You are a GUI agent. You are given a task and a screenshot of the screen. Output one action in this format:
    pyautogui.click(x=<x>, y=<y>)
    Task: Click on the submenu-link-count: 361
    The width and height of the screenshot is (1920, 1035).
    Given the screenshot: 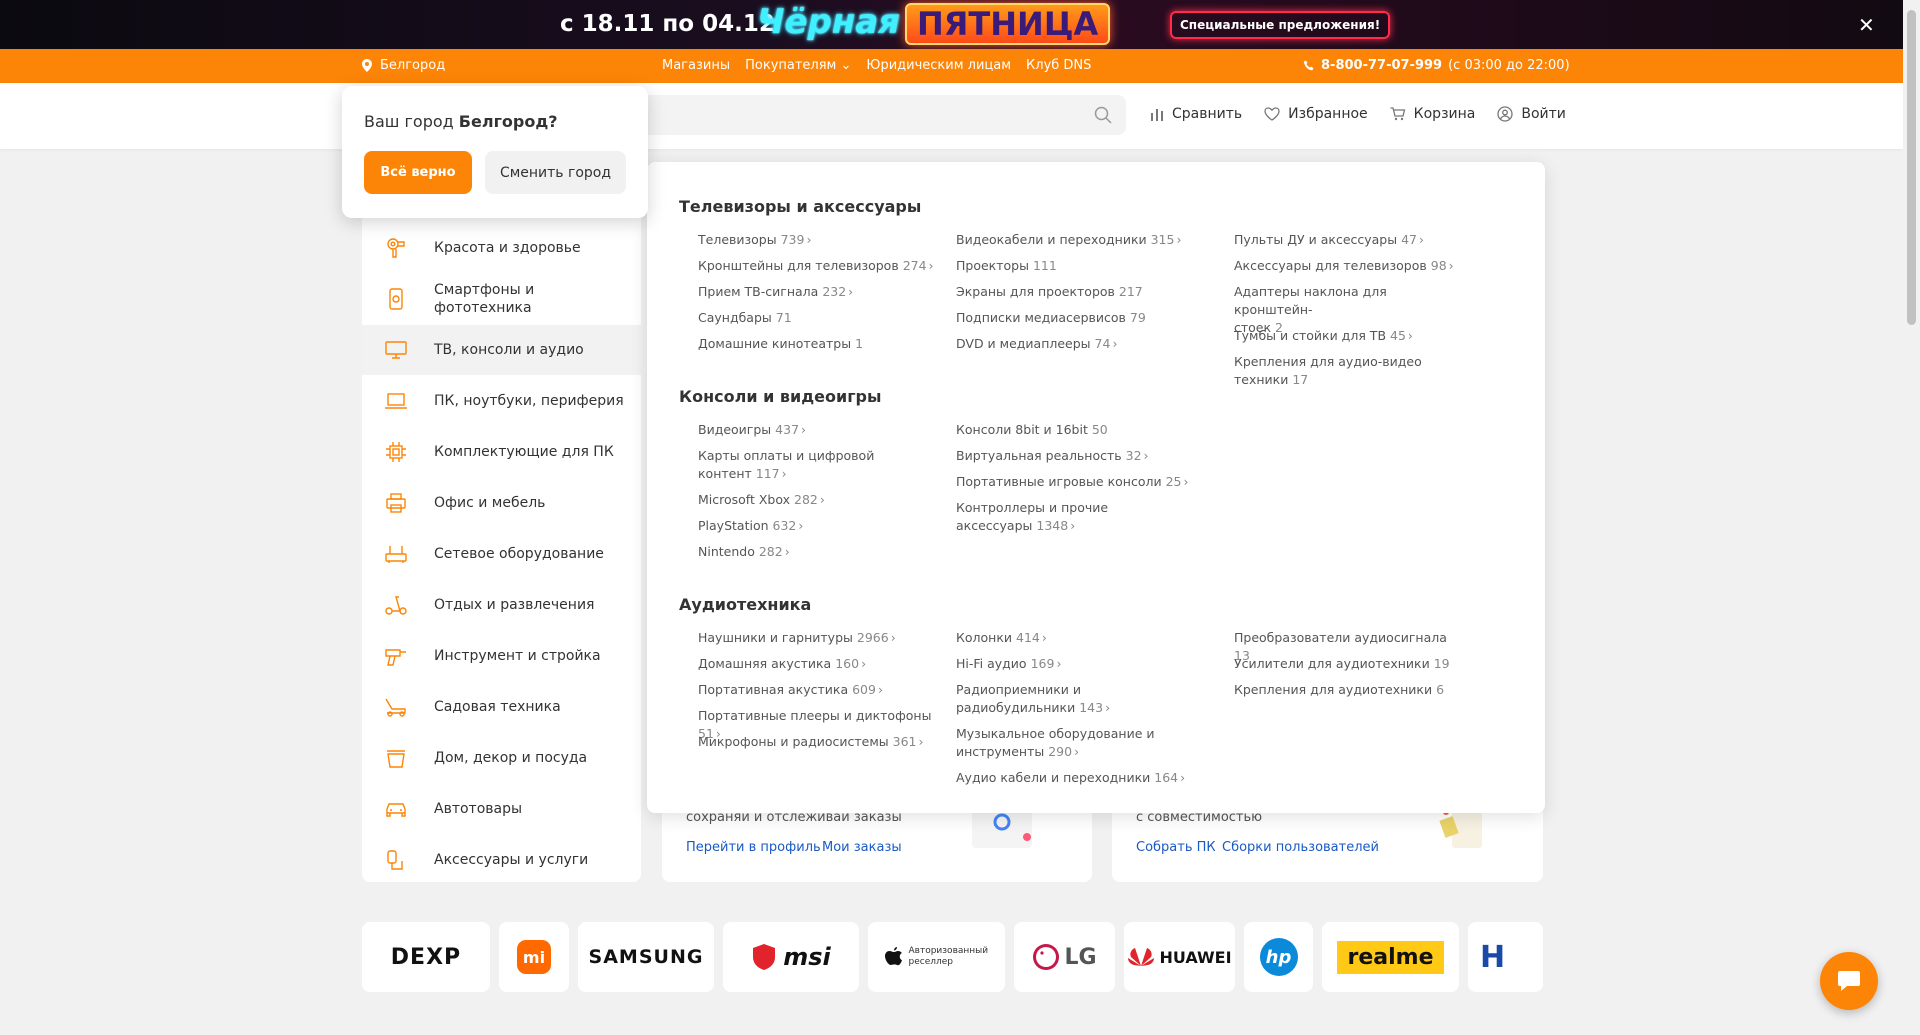 What is the action you would take?
    pyautogui.click(x=904, y=741)
    